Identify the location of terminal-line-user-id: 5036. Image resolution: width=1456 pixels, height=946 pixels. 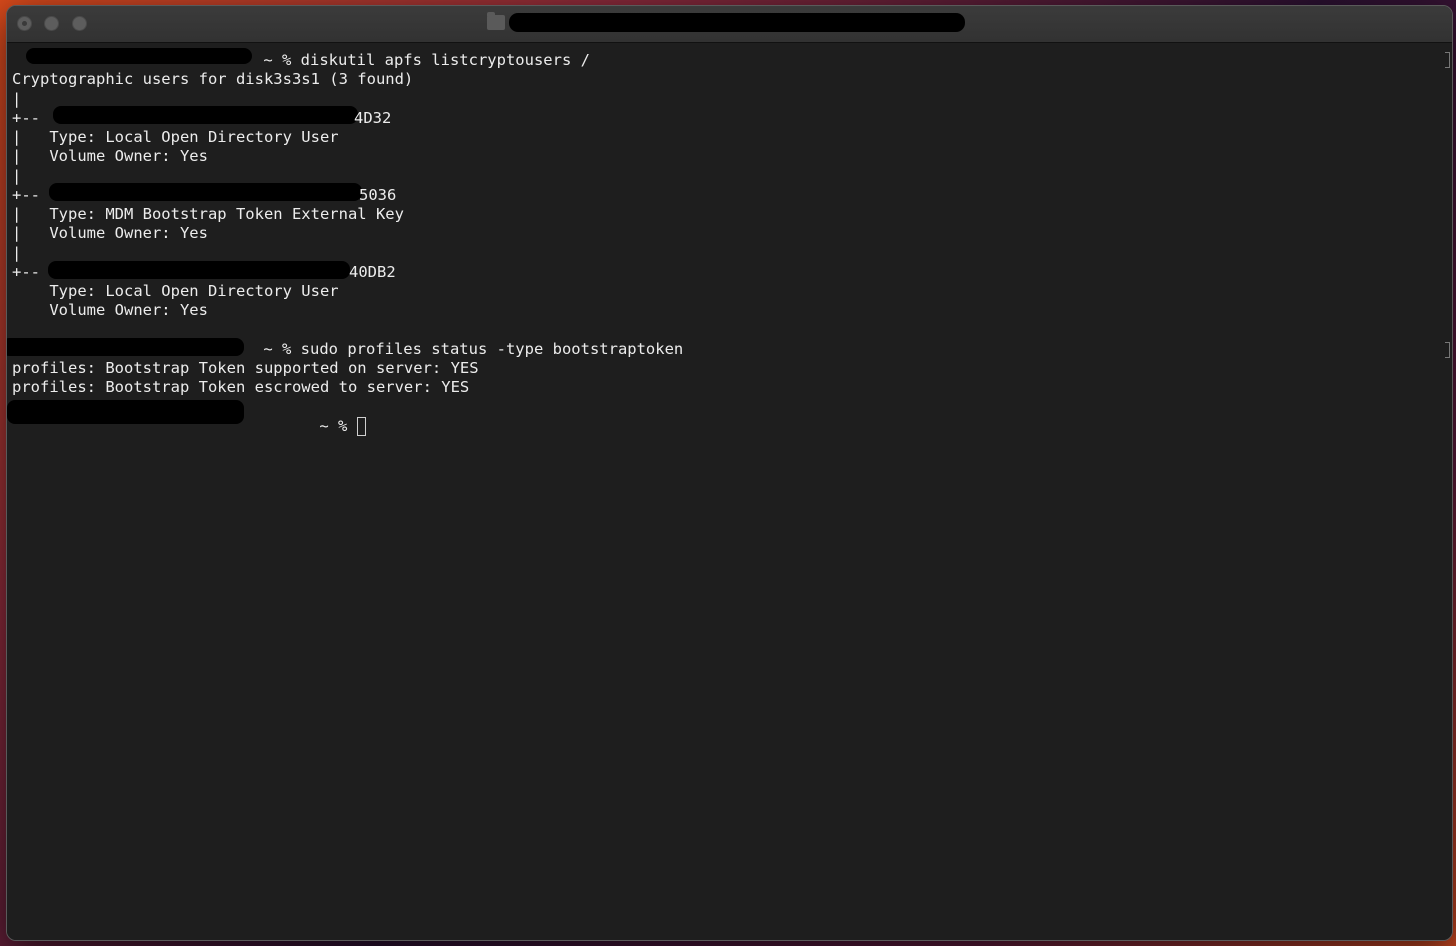
(378, 195).